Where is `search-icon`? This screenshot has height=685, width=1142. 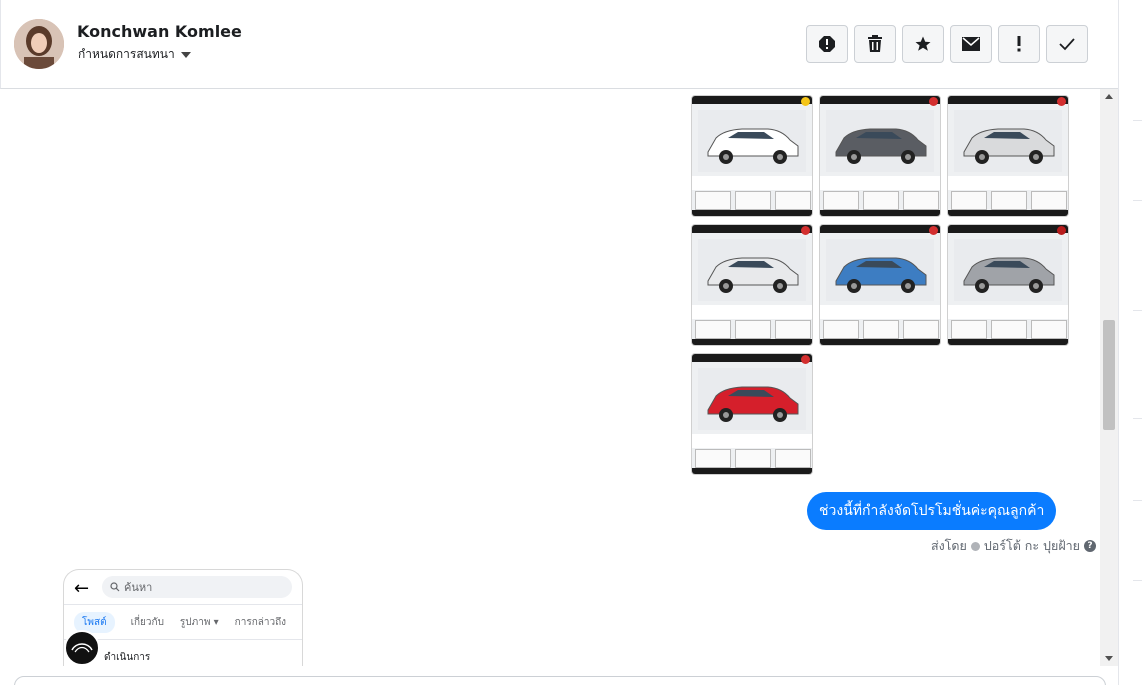
search-icon is located at coordinates (115, 587).